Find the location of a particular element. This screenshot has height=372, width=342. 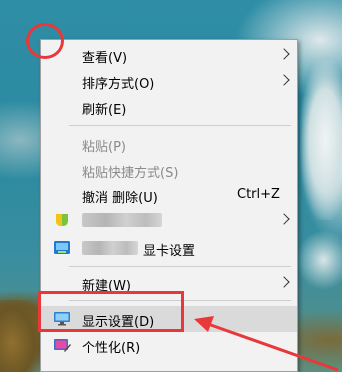

annotation-arrow is located at coordinates (266, 344).